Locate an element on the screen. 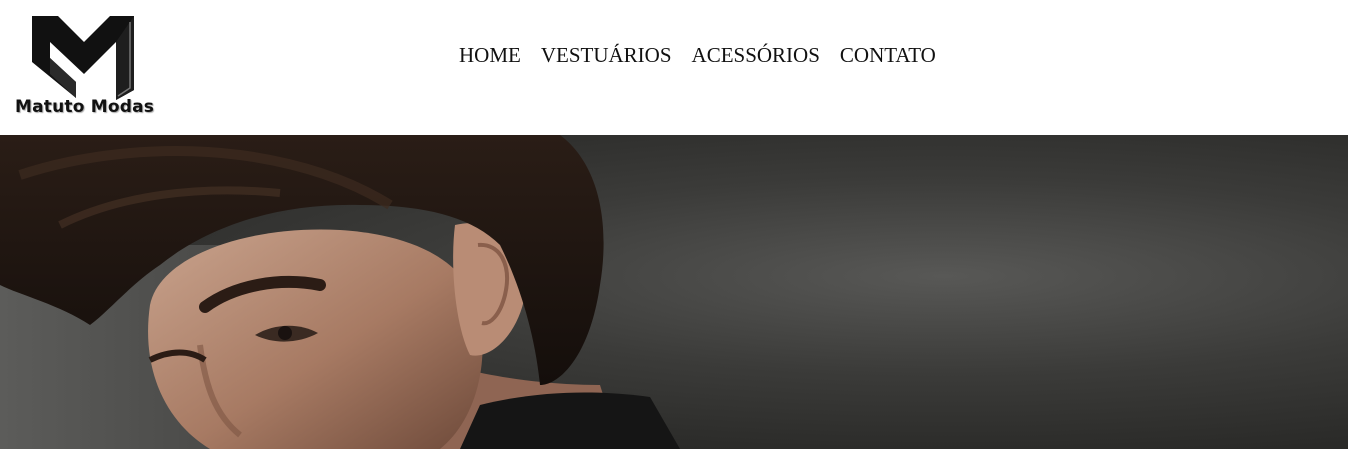 The image size is (1348, 449). nav-contato: CONTATO is located at coordinates (888, 55).